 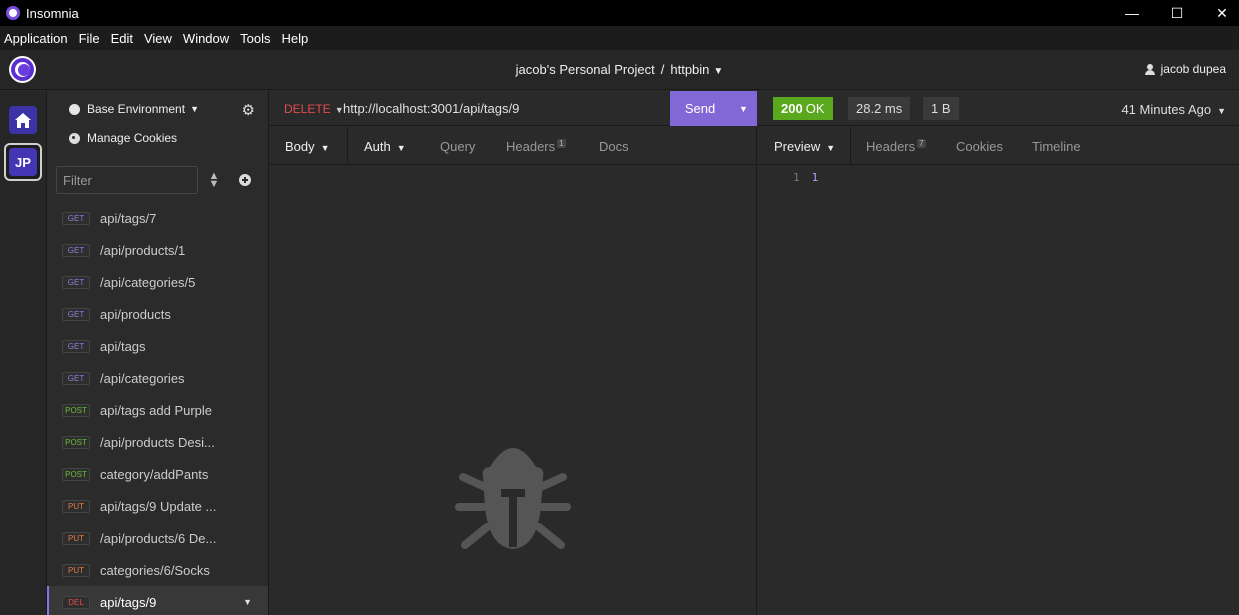 What do you see at coordinates (297, 38) in the screenshot?
I see `menu-help: Help` at bounding box center [297, 38].